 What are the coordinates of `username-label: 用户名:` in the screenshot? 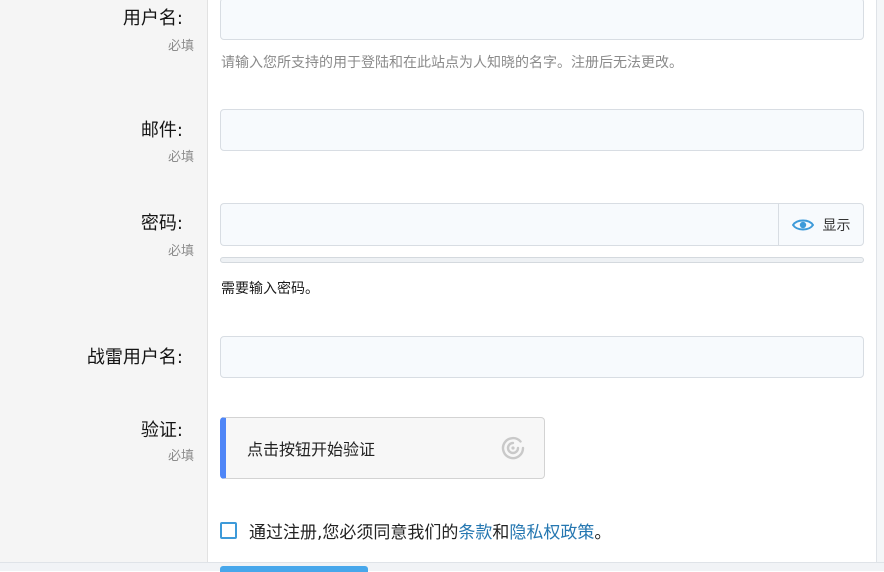 It's located at (152, 18).